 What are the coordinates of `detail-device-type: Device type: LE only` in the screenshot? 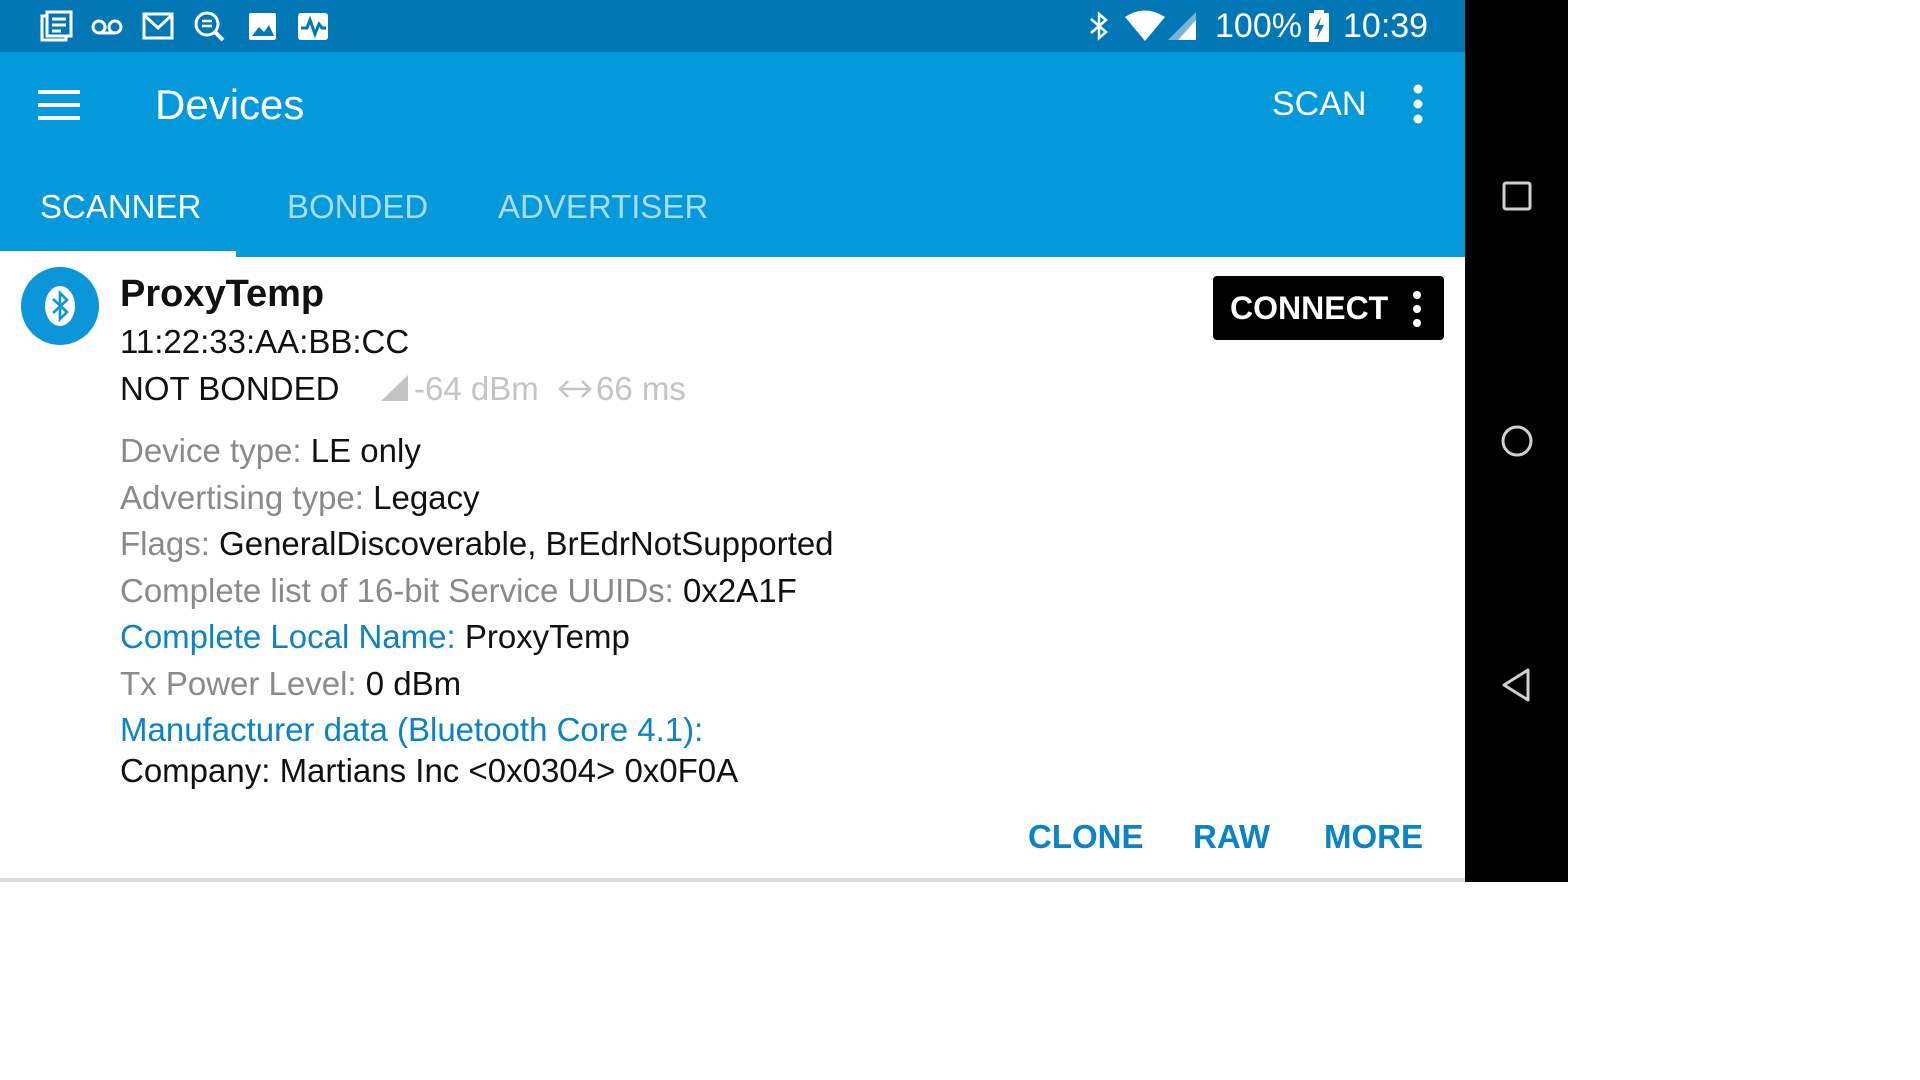 It's located at (270, 451).